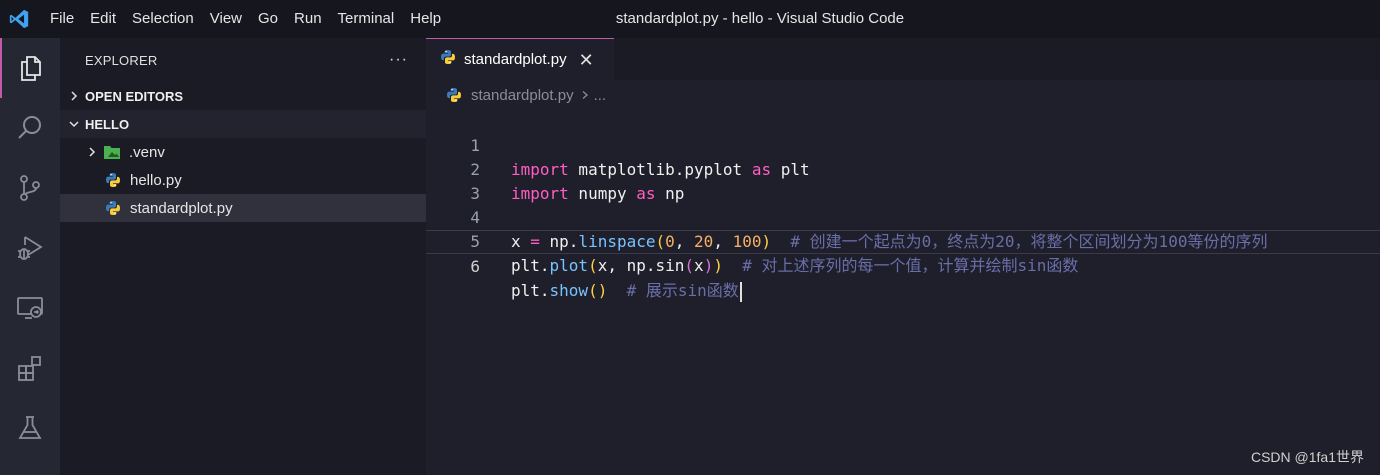 The image size is (1380, 475). Describe the element at coordinates (903, 180) in the screenshot. I see `code-line: 3` at that location.